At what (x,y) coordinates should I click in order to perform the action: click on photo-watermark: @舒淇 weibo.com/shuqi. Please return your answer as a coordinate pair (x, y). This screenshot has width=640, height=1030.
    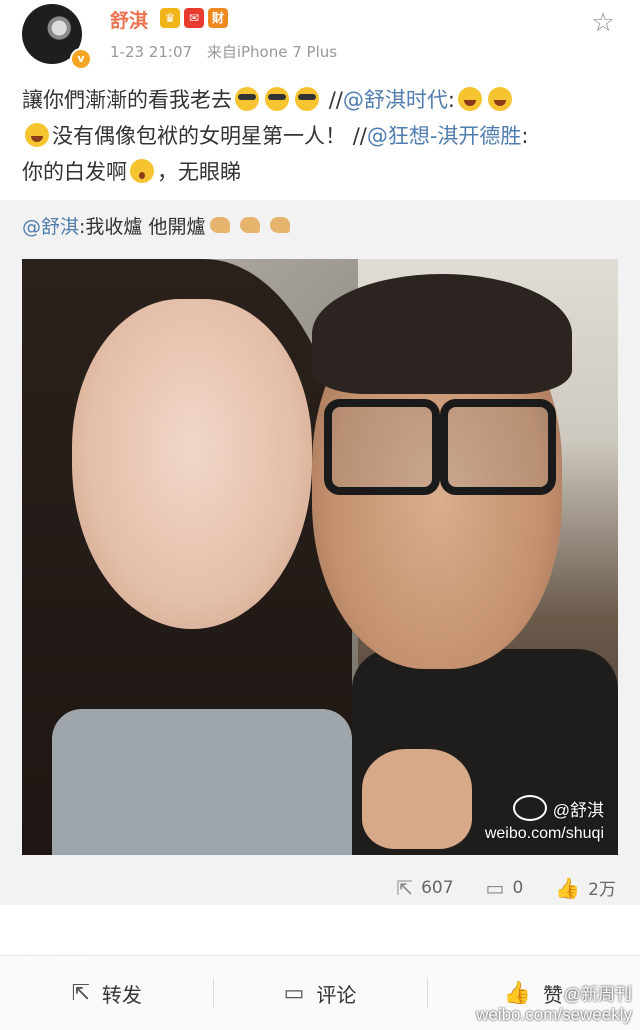
    Looking at the image, I should click on (544, 819).